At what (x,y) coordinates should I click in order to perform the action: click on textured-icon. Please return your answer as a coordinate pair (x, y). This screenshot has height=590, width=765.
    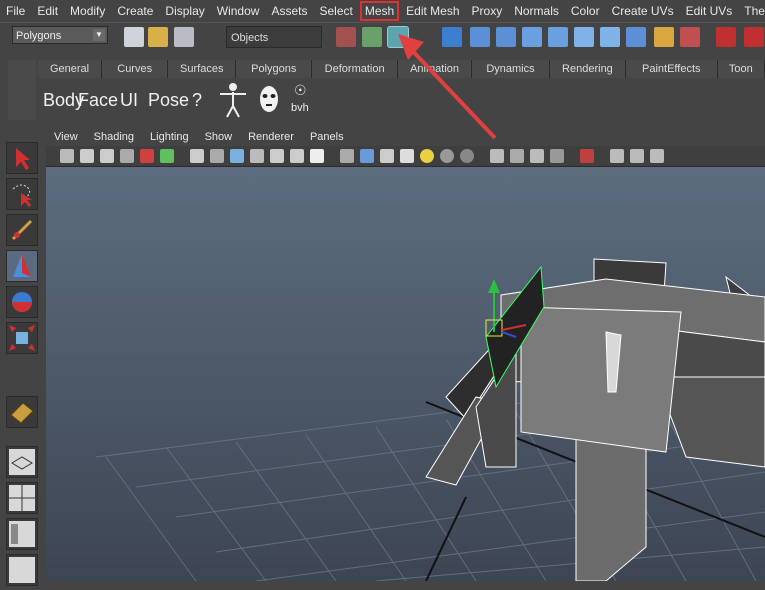
    Looking at the image, I should click on (407, 156).